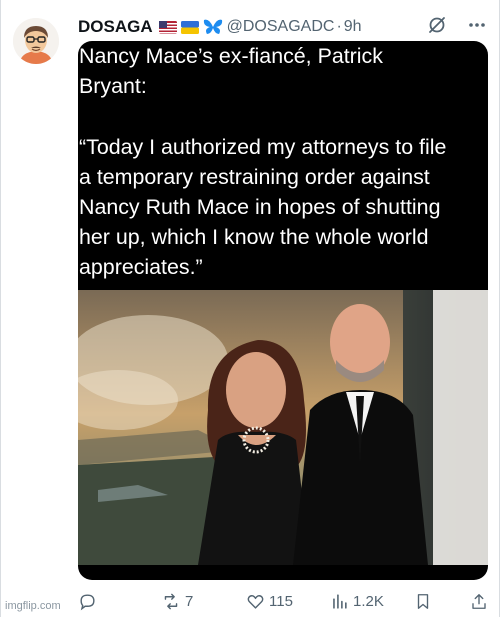  What do you see at coordinates (171, 601) in the screenshot?
I see `repost-icon` at bounding box center [171, 601].